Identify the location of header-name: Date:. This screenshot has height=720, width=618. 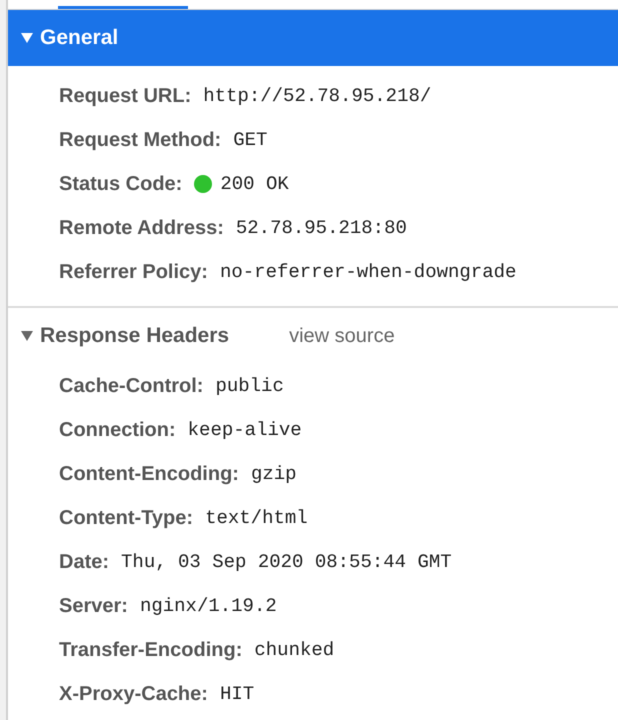
(84, 562).